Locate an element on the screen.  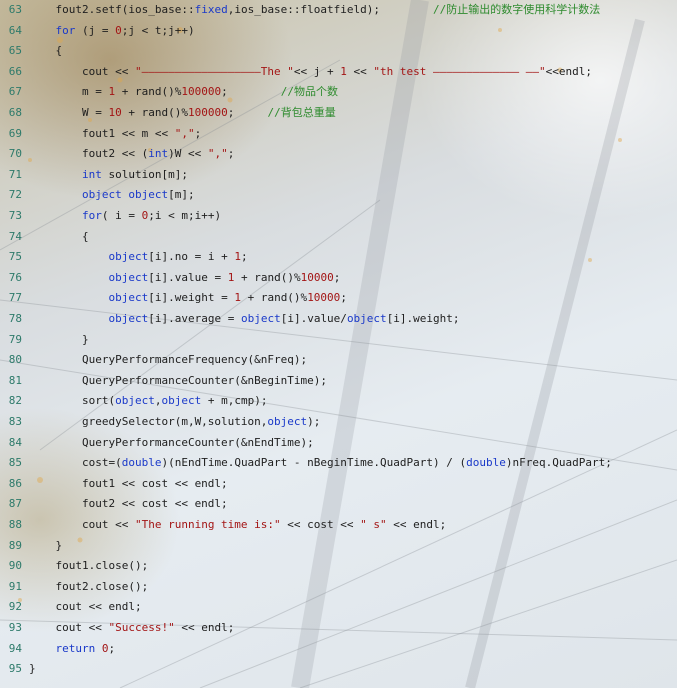
code-line: 91 fout2.close(); is located at coordinates (338, 587).